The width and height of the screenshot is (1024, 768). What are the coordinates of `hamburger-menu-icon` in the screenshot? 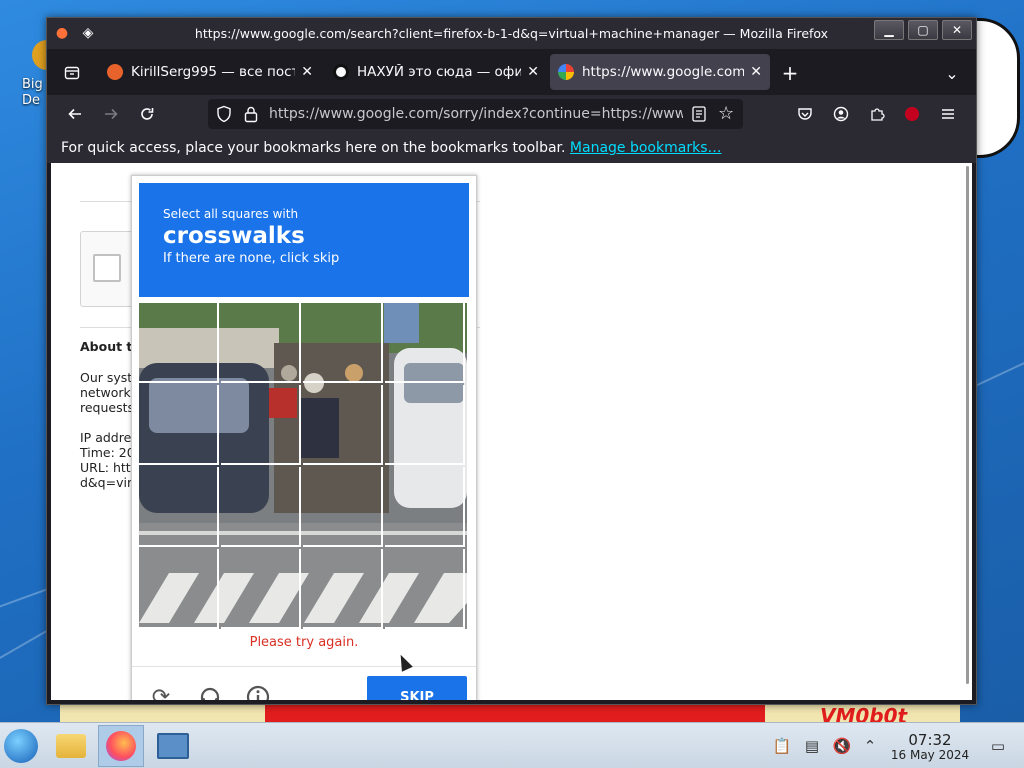 It's located at (948, 114).